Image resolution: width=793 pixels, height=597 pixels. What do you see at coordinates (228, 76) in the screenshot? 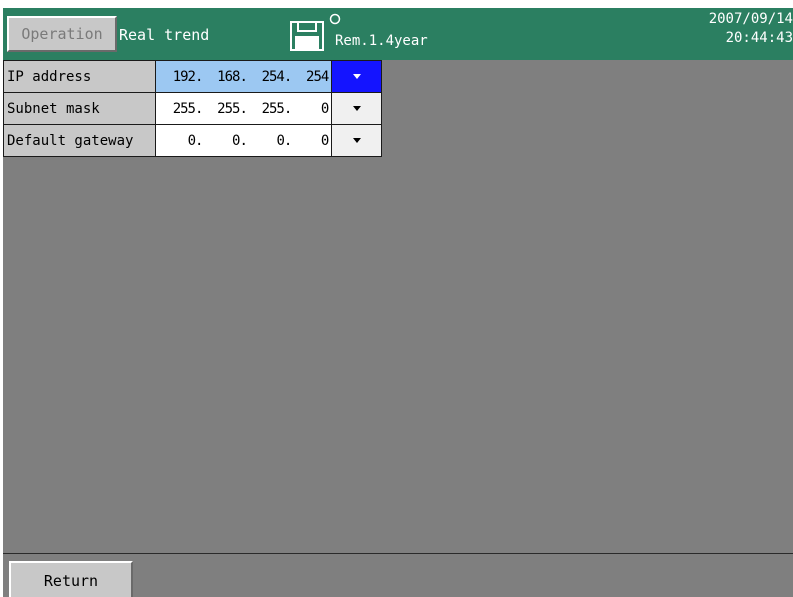
I see `ip-octet: 168` at bounding box center [228, 76].